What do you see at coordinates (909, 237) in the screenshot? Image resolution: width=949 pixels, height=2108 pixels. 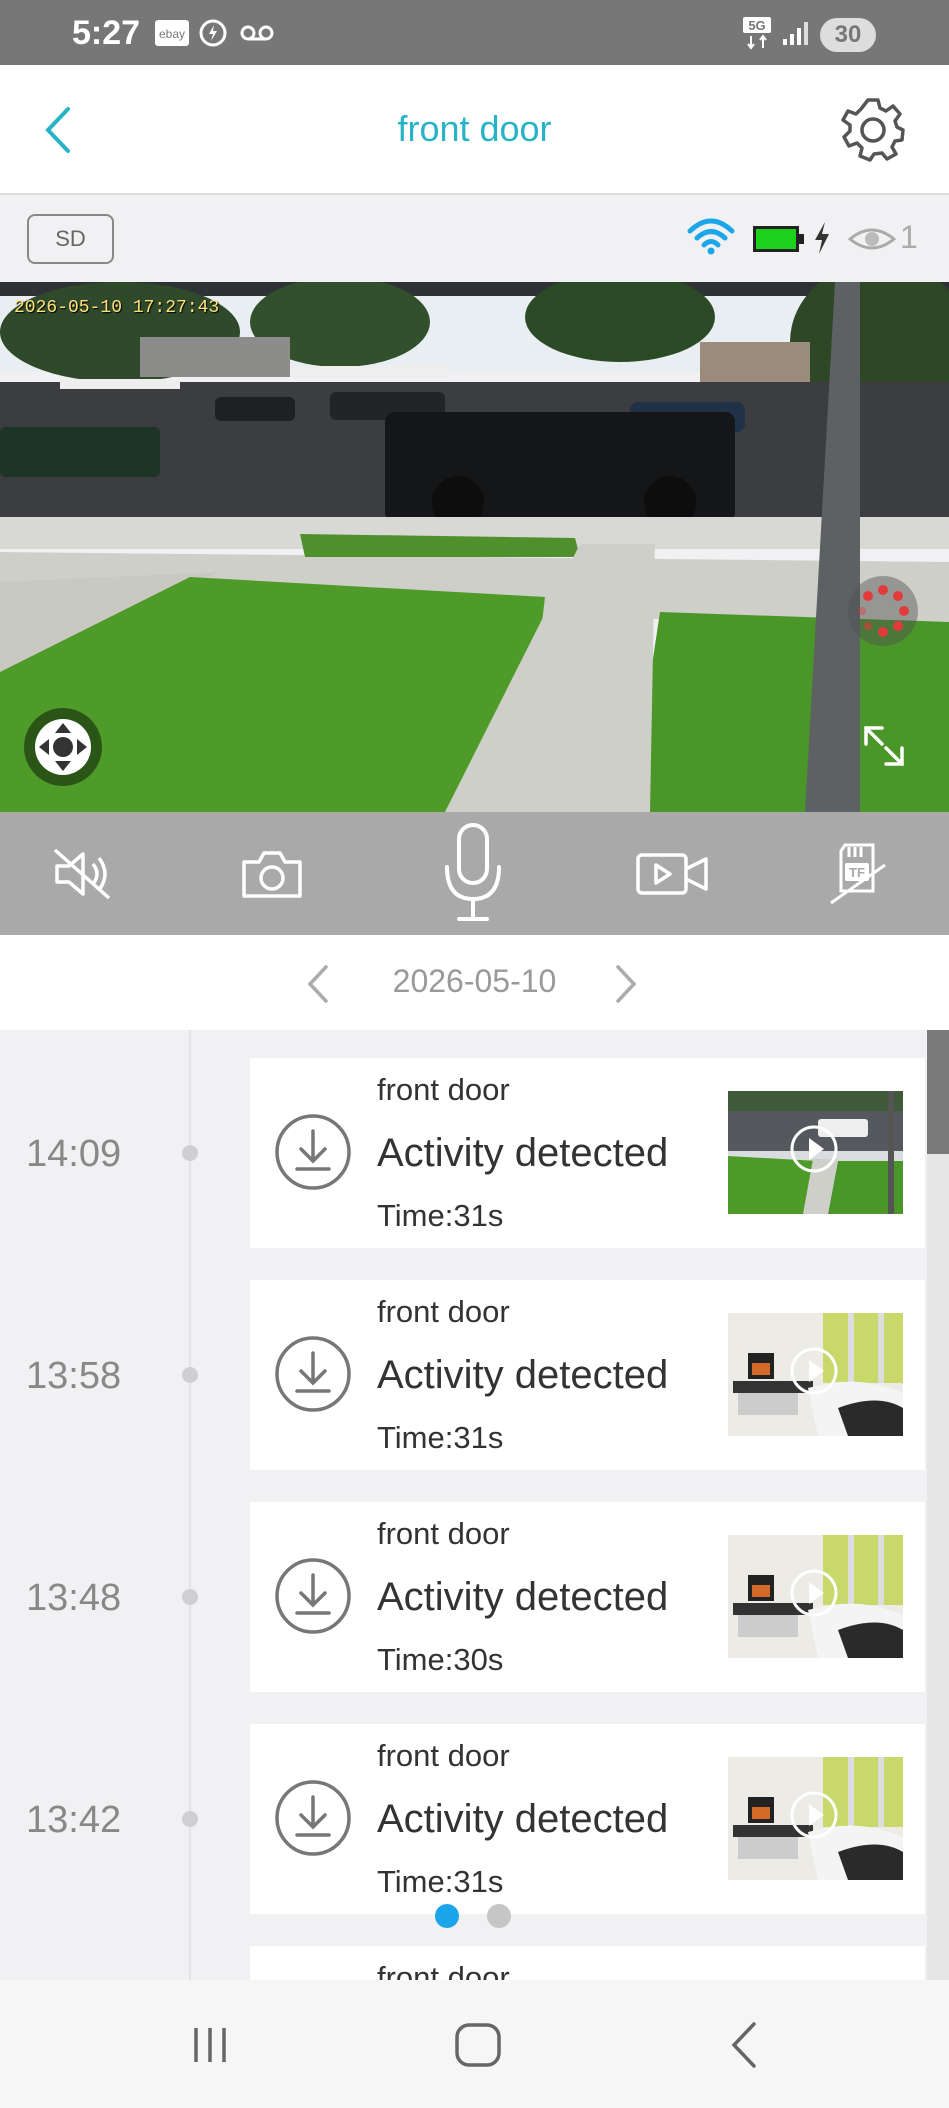 I see `viewer-count: 1` at bounding box center [909, 237].